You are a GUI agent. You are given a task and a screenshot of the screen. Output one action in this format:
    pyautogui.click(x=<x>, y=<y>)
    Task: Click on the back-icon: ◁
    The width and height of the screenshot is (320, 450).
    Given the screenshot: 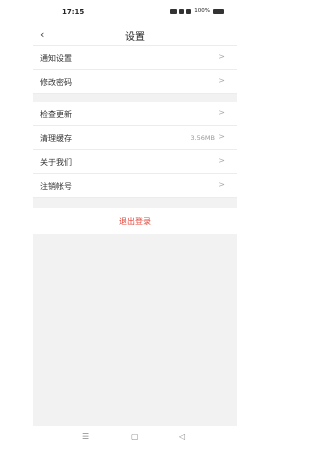 What is the action you would take?
    pyautogui.click(x=182, y=436)
    